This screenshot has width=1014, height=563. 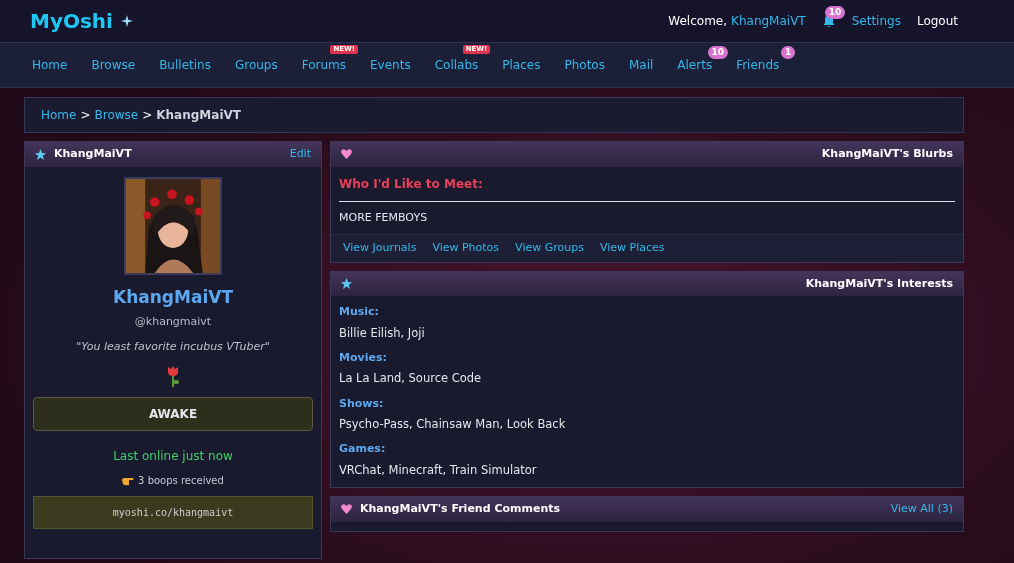 What do you see at coordinates (461, 509) in the screenshot?
I see `panel-title: KhangMaiVT's Friend Comments` at bounding box center [461, 509].